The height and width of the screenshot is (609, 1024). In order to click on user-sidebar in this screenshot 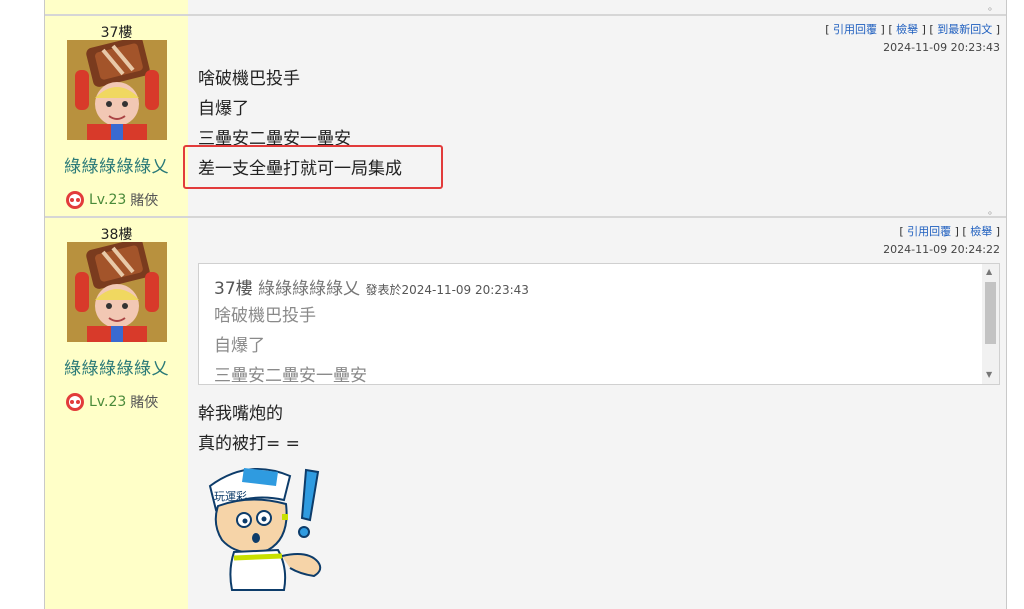, I will do `click(116, 7)`.